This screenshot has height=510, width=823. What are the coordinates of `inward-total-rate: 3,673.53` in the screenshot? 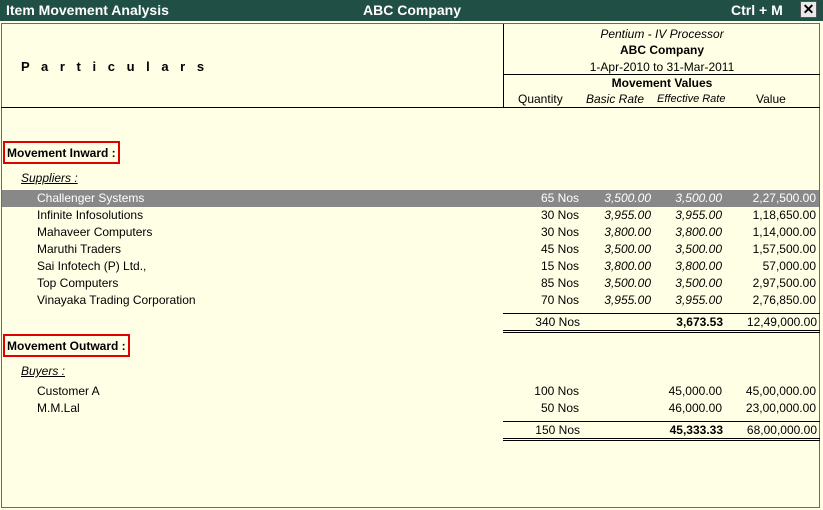 It's located at (699, 322).